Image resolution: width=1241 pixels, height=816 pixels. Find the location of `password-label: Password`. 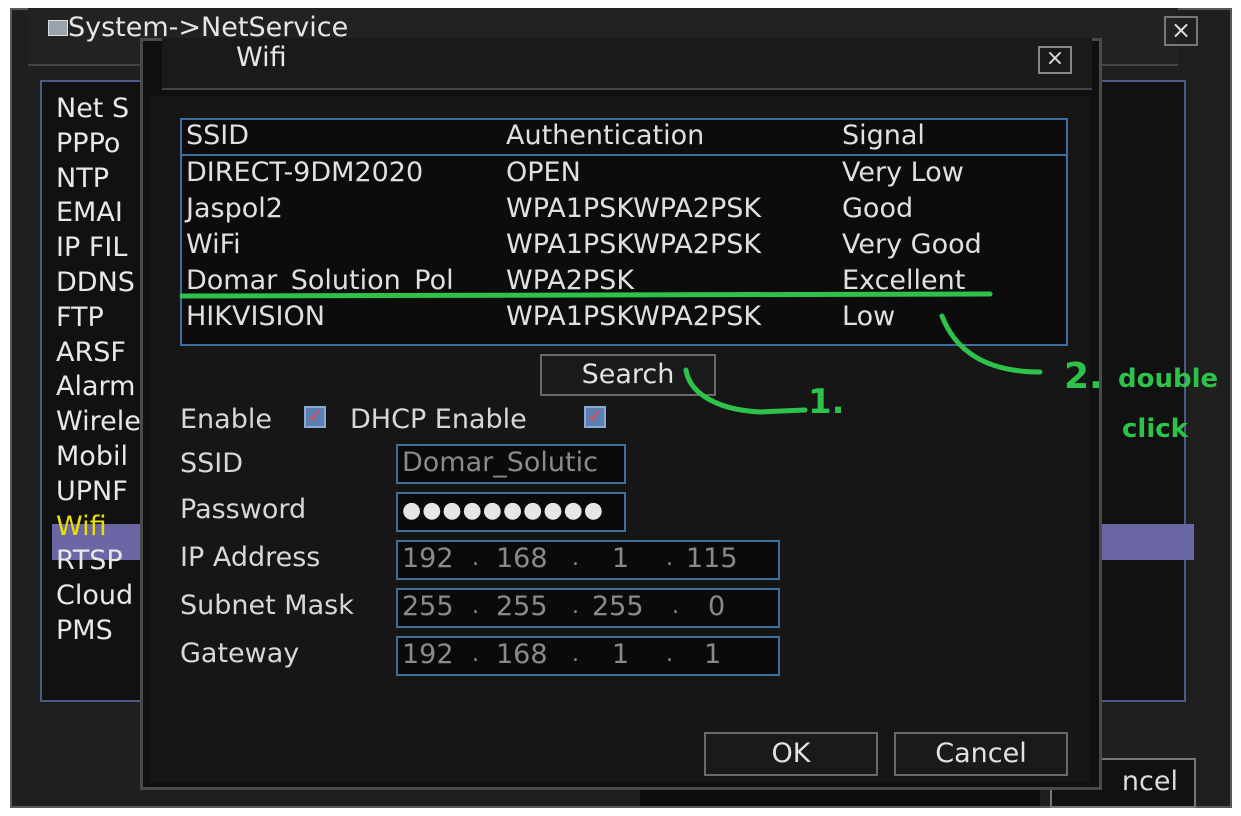

password-label: Password is located at coordinates (243, 509).